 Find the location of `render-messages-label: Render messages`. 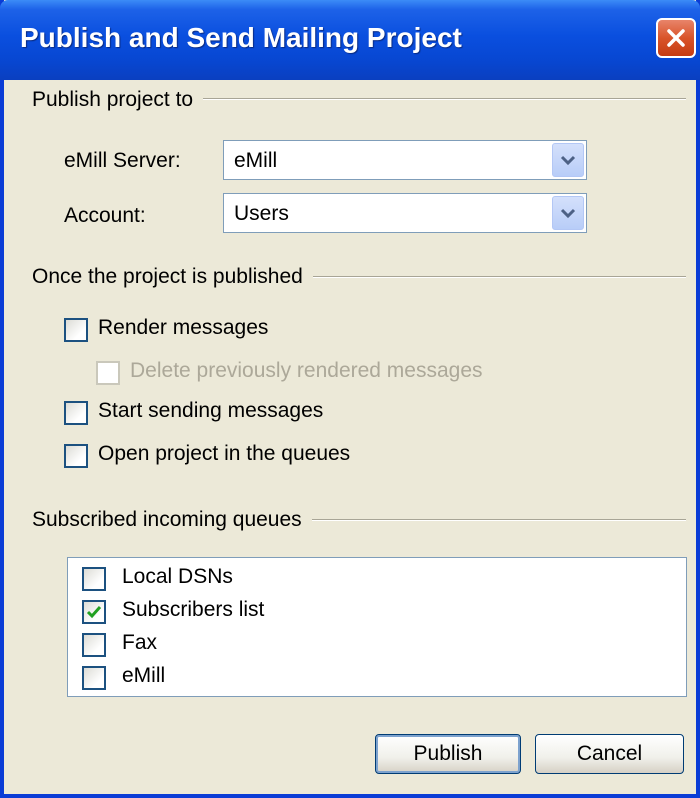

render-messages-label: Render messages is located at coordinates (183, 327).